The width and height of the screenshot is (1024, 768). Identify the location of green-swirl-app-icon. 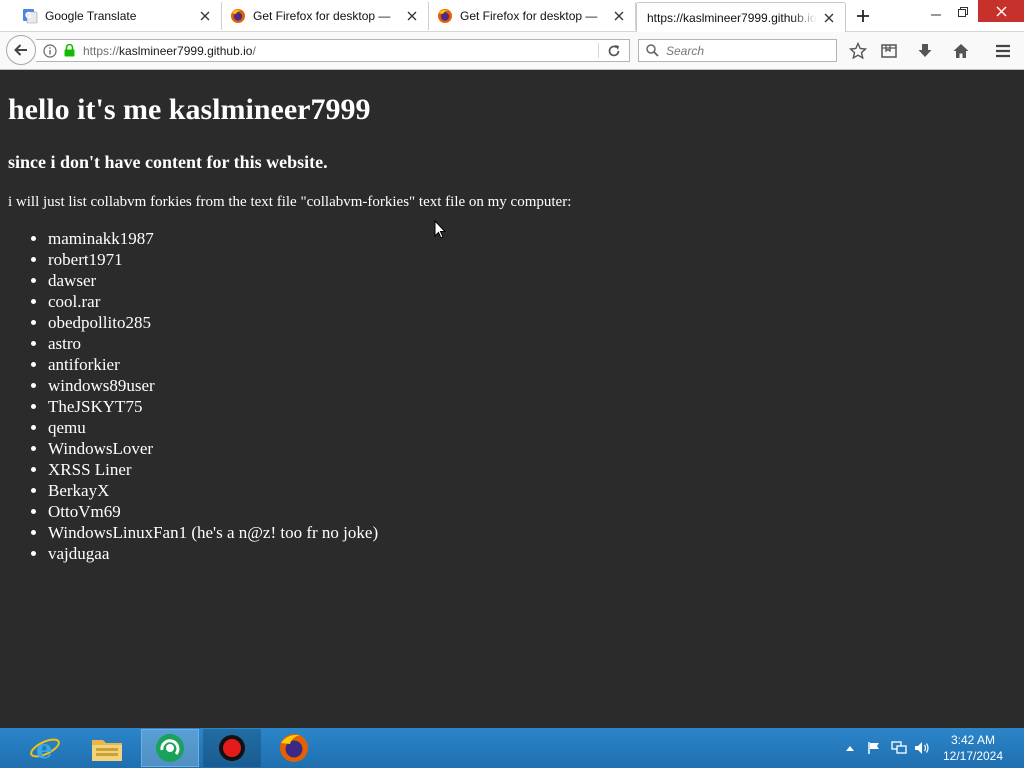
(170, 748).